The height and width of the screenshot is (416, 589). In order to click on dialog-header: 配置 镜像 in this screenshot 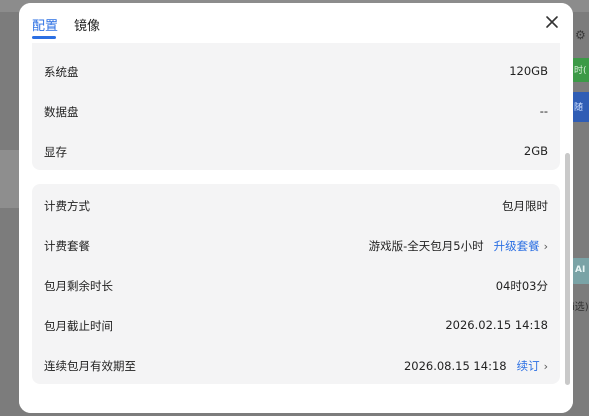, I will do `click(296, 23)`.